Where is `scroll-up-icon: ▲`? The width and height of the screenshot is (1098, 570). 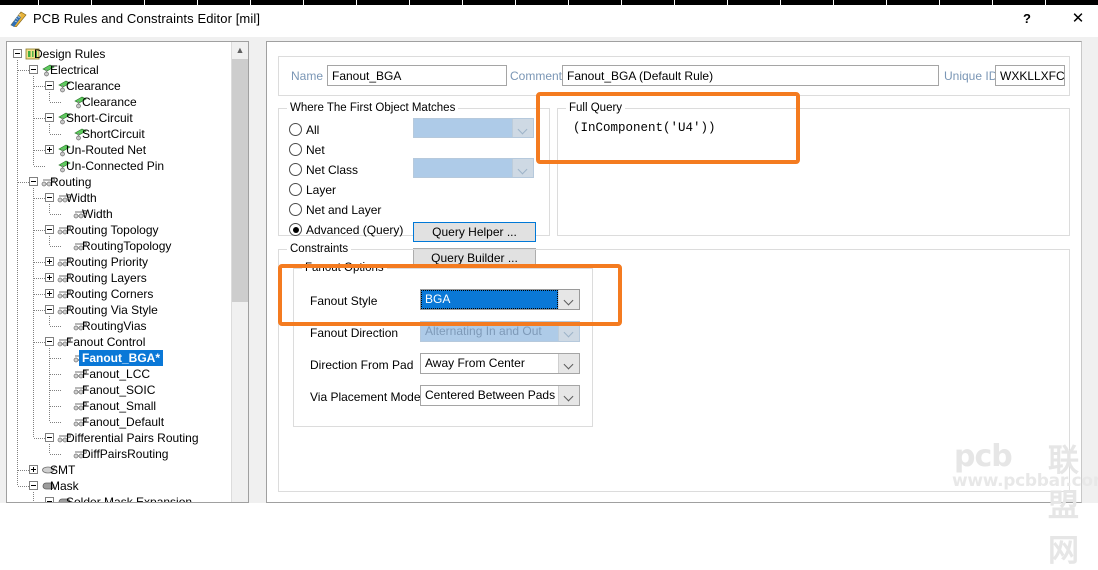
scroll-up-icon: ▲ is located at coordinates (240, 50).